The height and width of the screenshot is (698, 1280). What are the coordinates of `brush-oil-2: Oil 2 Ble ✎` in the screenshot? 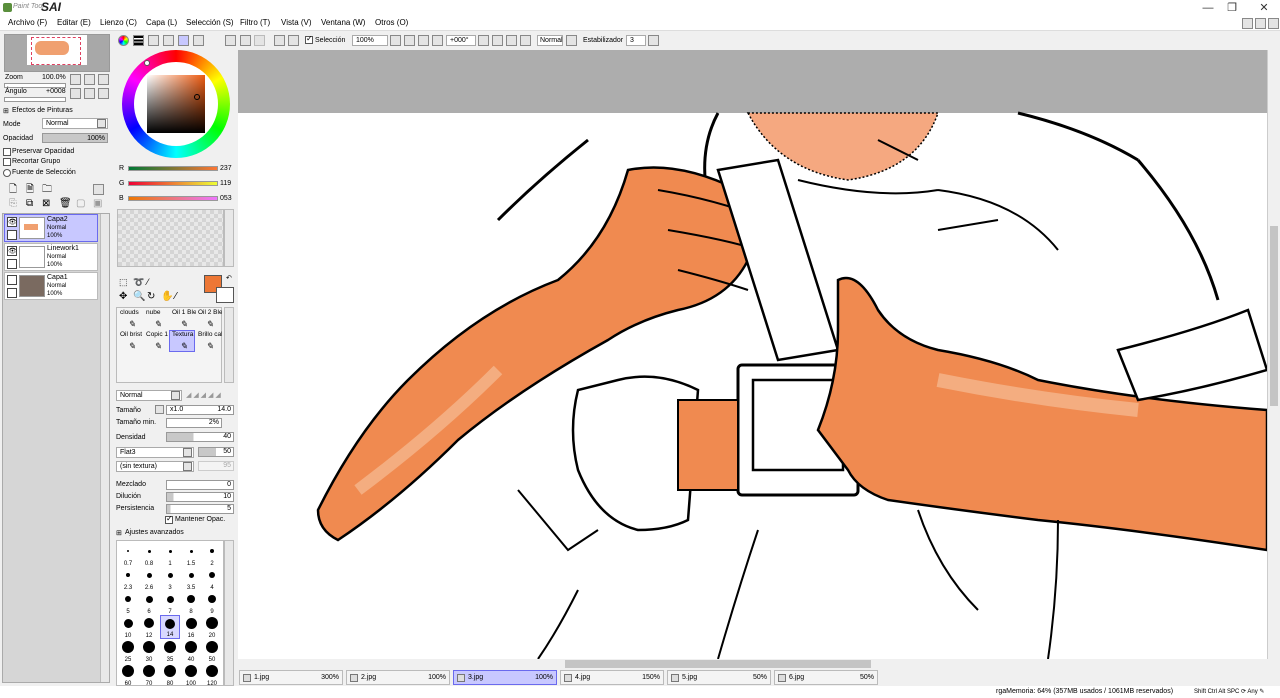 It's located at (208, 319).